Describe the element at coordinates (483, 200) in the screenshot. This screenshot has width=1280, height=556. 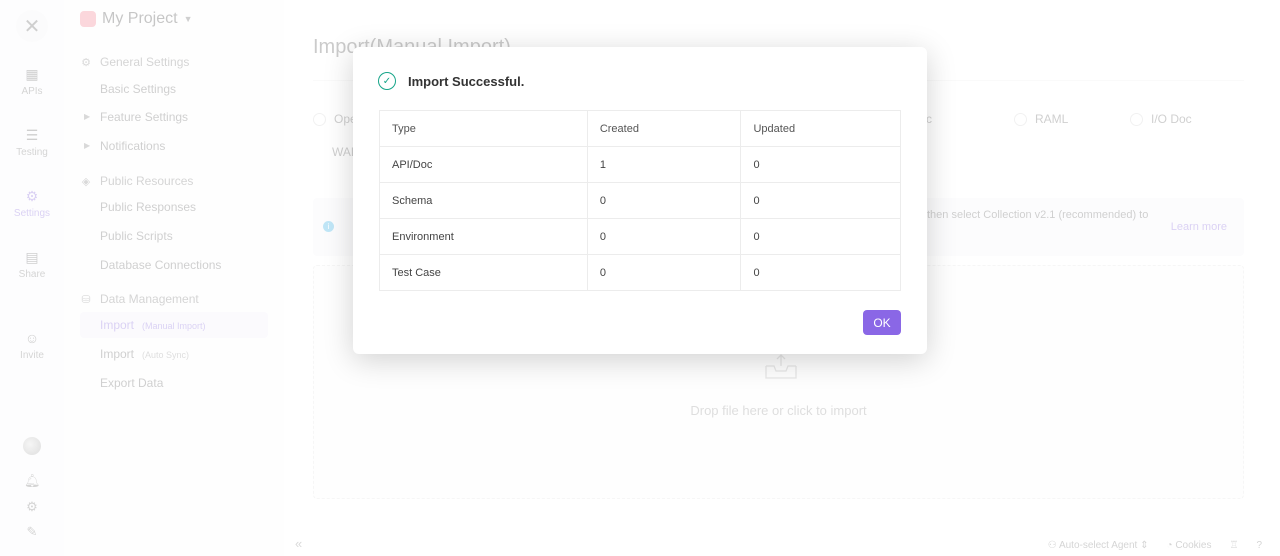
I see `cell: Schema` at that location.